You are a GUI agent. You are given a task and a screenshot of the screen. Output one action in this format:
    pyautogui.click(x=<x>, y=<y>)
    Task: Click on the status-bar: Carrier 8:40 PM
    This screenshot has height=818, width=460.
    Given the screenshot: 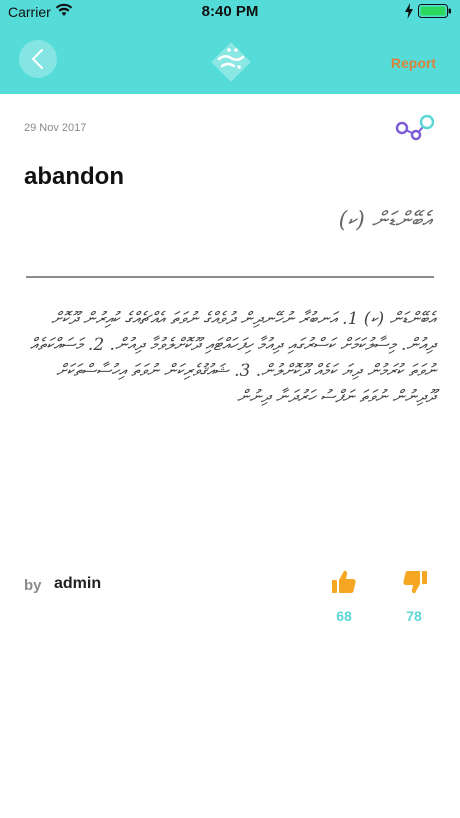 What is the action you would take?
    pyautogui.click(x=230, y=12)
    